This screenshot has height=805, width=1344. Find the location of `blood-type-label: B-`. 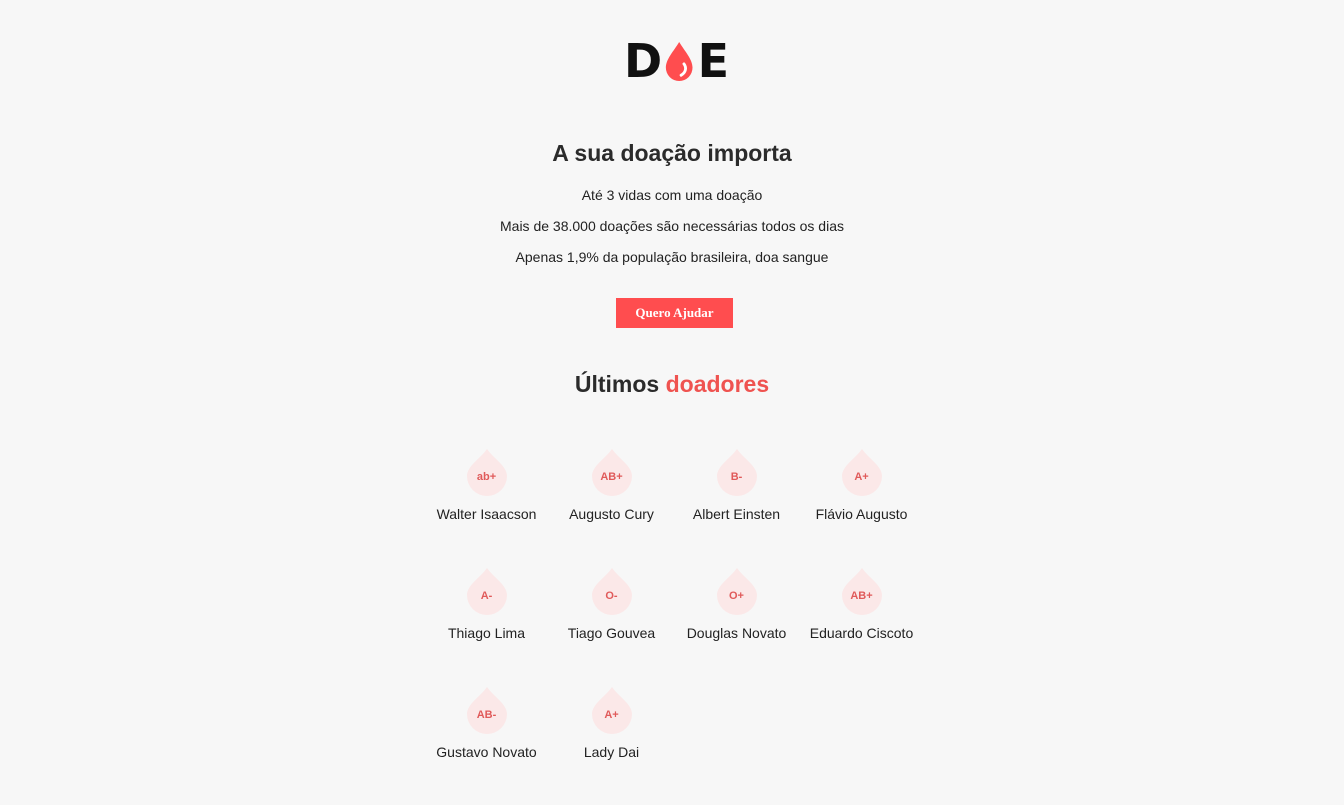

blood-type-label: B- is located at coordinates (736, 477).